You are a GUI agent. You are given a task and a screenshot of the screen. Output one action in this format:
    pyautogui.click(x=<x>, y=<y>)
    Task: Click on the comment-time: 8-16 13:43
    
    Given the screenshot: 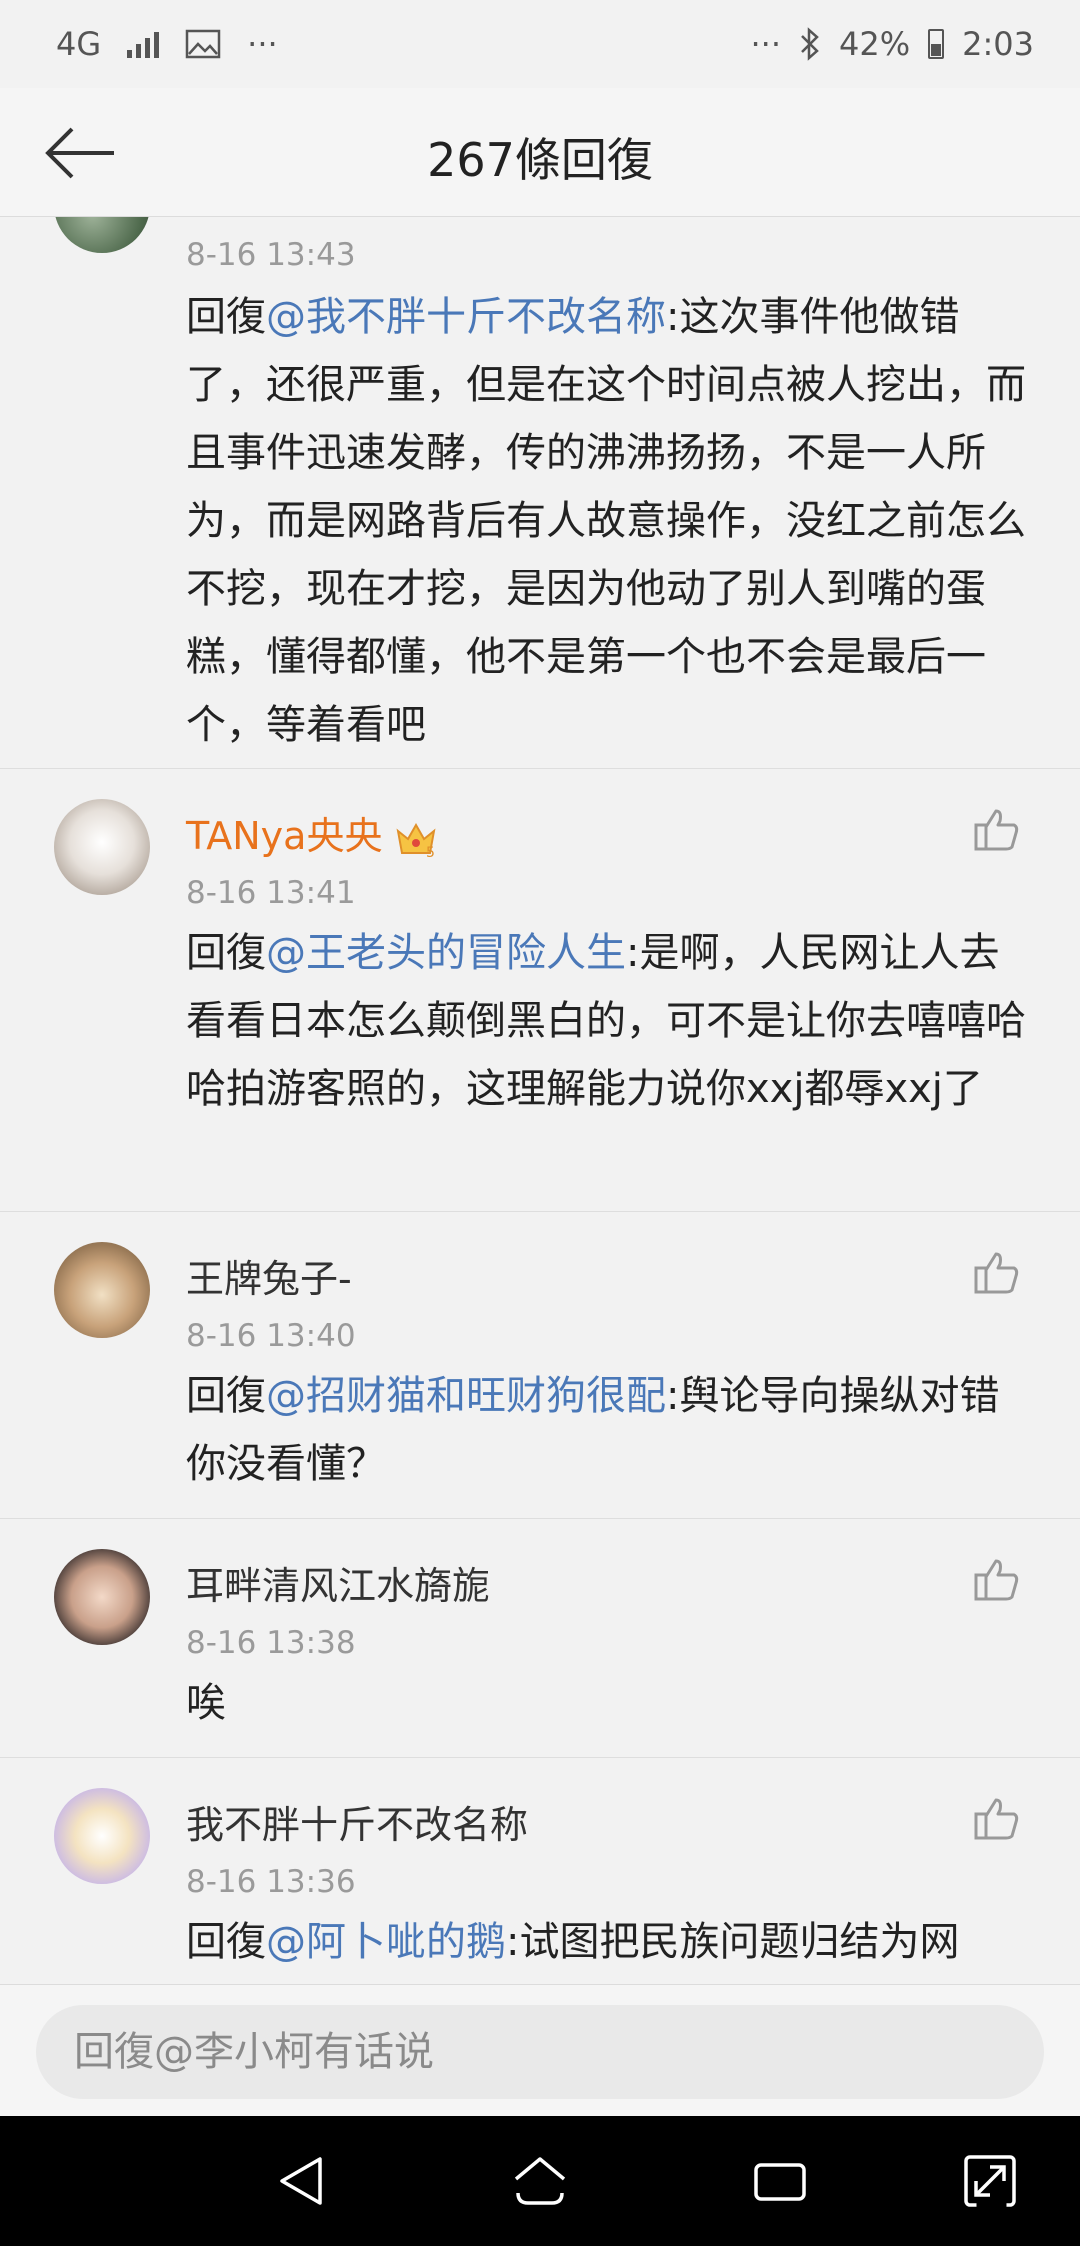 What is the action you would take?
    pyautogui.click(x=271, y=255)
    